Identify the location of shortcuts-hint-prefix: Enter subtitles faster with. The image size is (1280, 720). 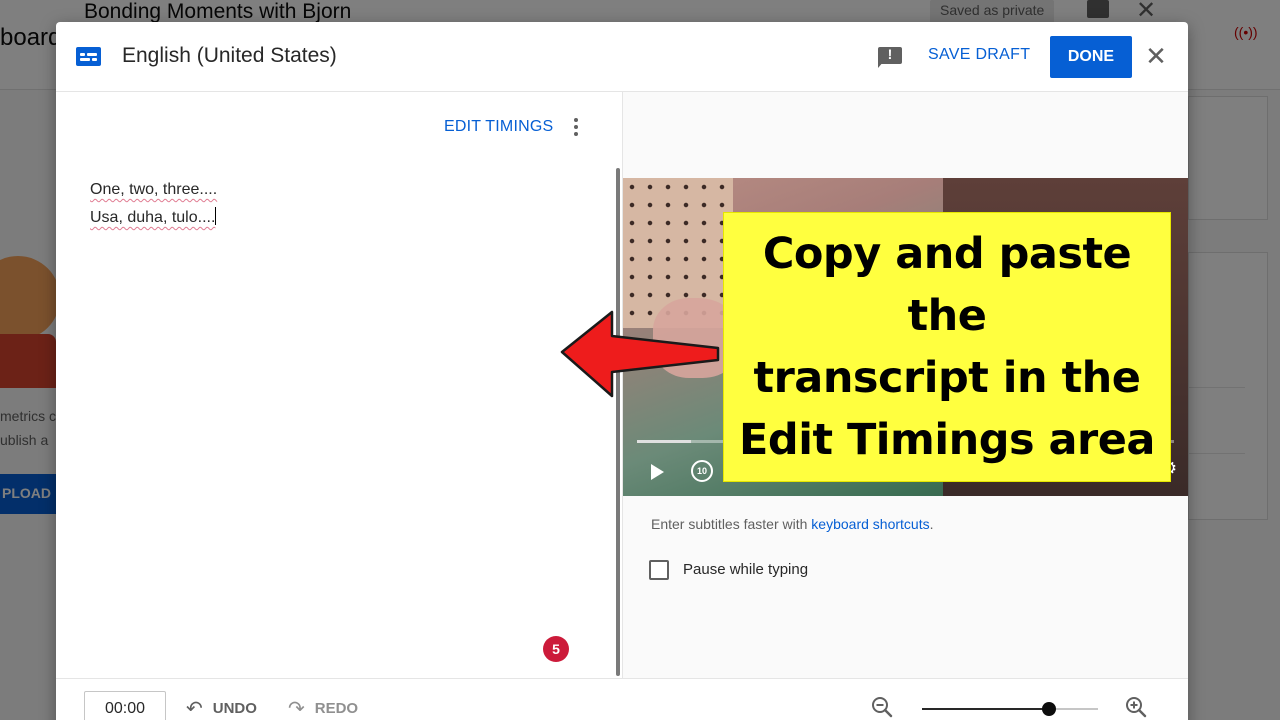
(731, 524).